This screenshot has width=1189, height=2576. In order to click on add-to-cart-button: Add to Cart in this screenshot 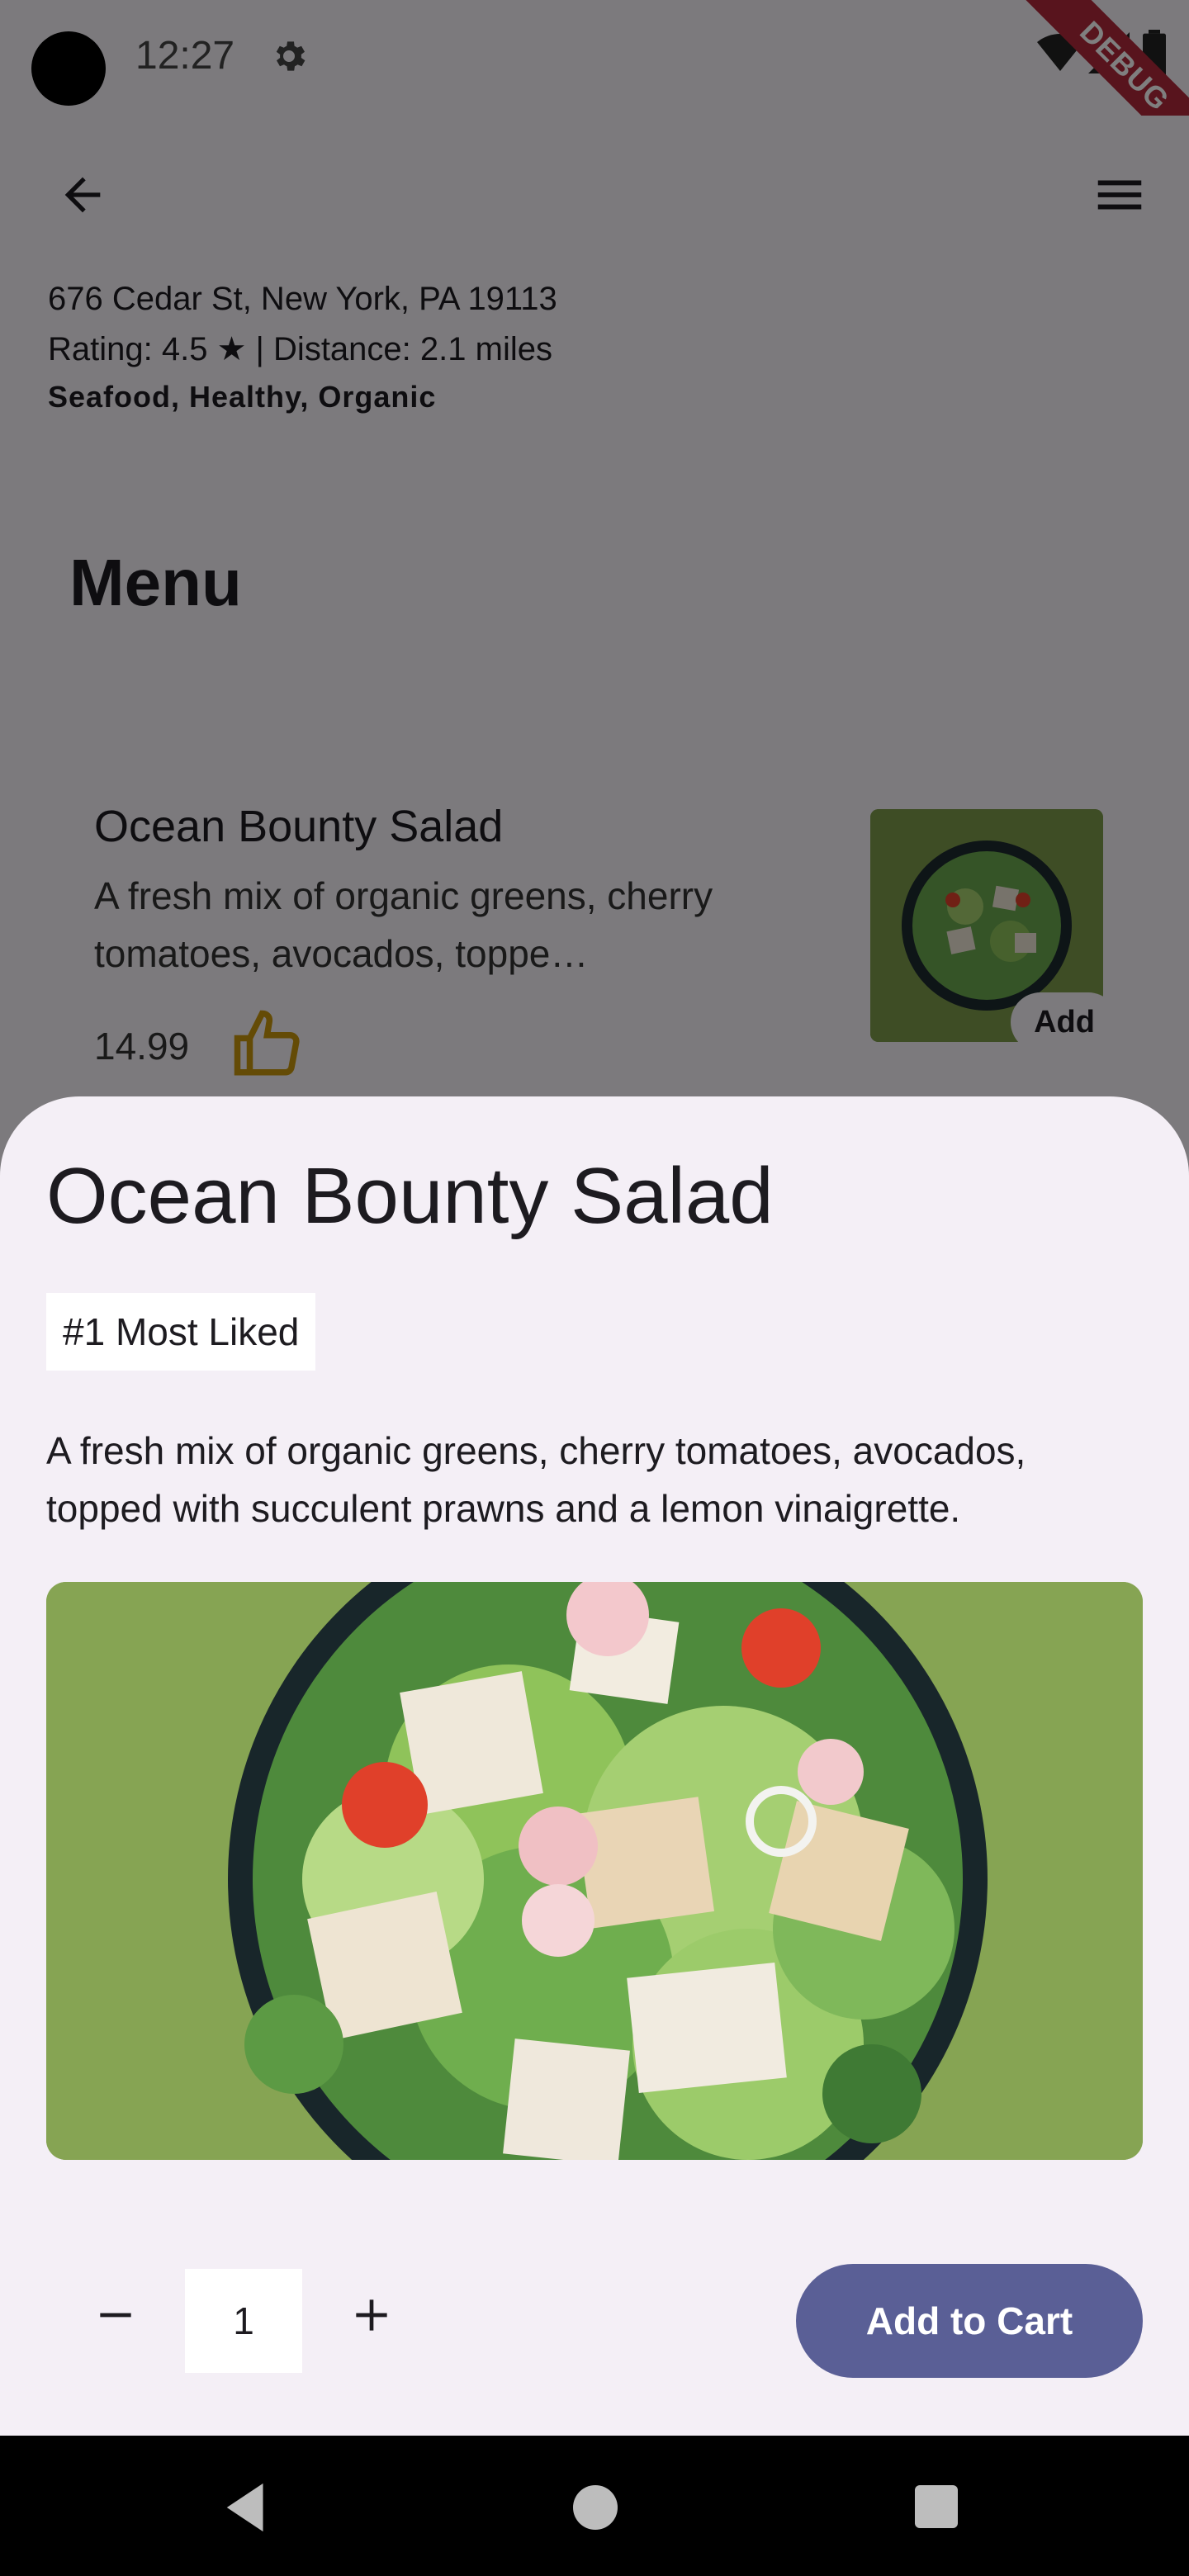, I will do `click(969, 2321)`.